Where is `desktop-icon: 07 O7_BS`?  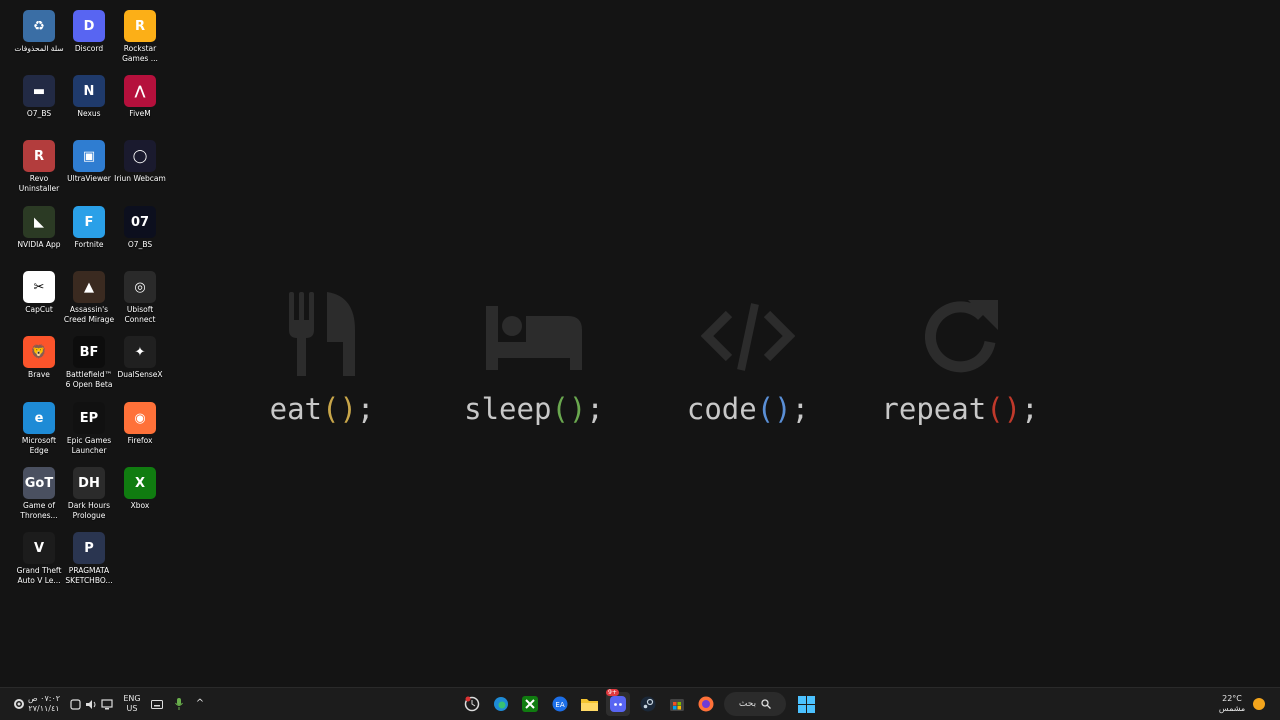 desktop-icon: 07 O7_BS is located at coordinates (140, 225).